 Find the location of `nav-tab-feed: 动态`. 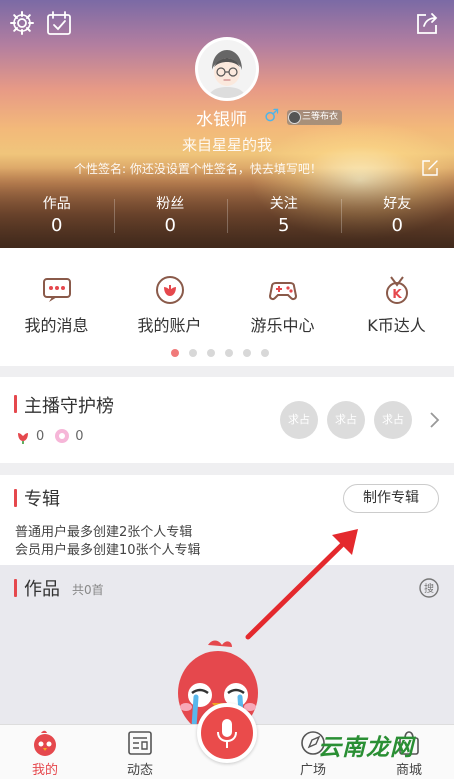

nav-tab-feed: 动态 is located at coordinates (140, 752).